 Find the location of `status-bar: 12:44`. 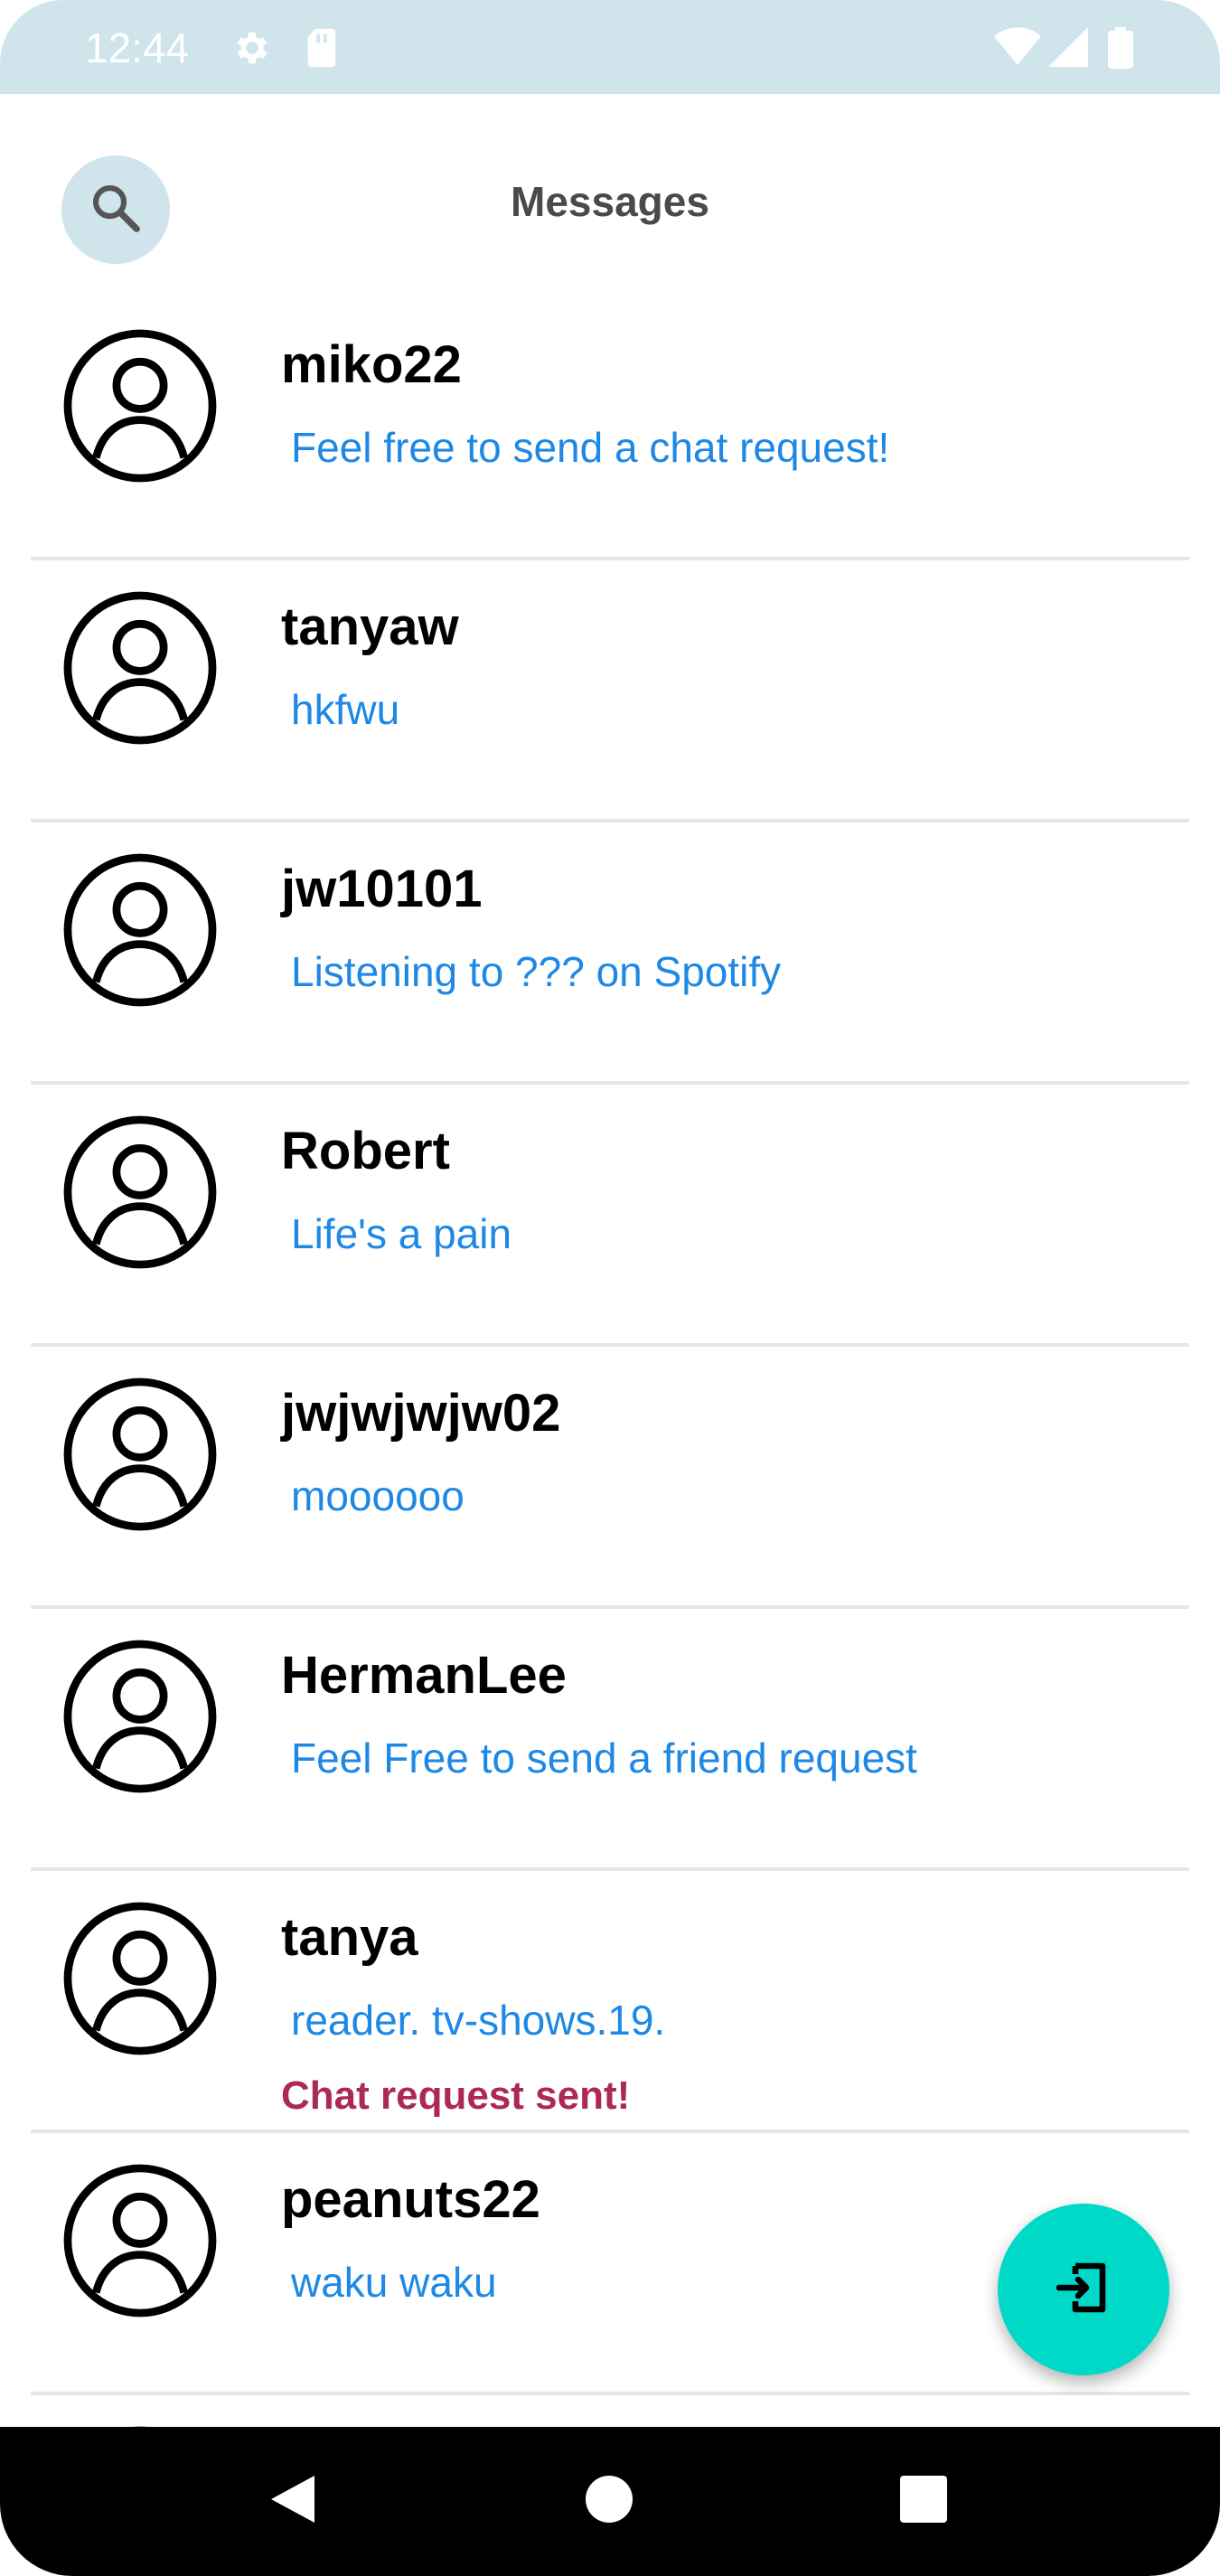

status-bar: 12:44 is located at coordinates (610, 47).